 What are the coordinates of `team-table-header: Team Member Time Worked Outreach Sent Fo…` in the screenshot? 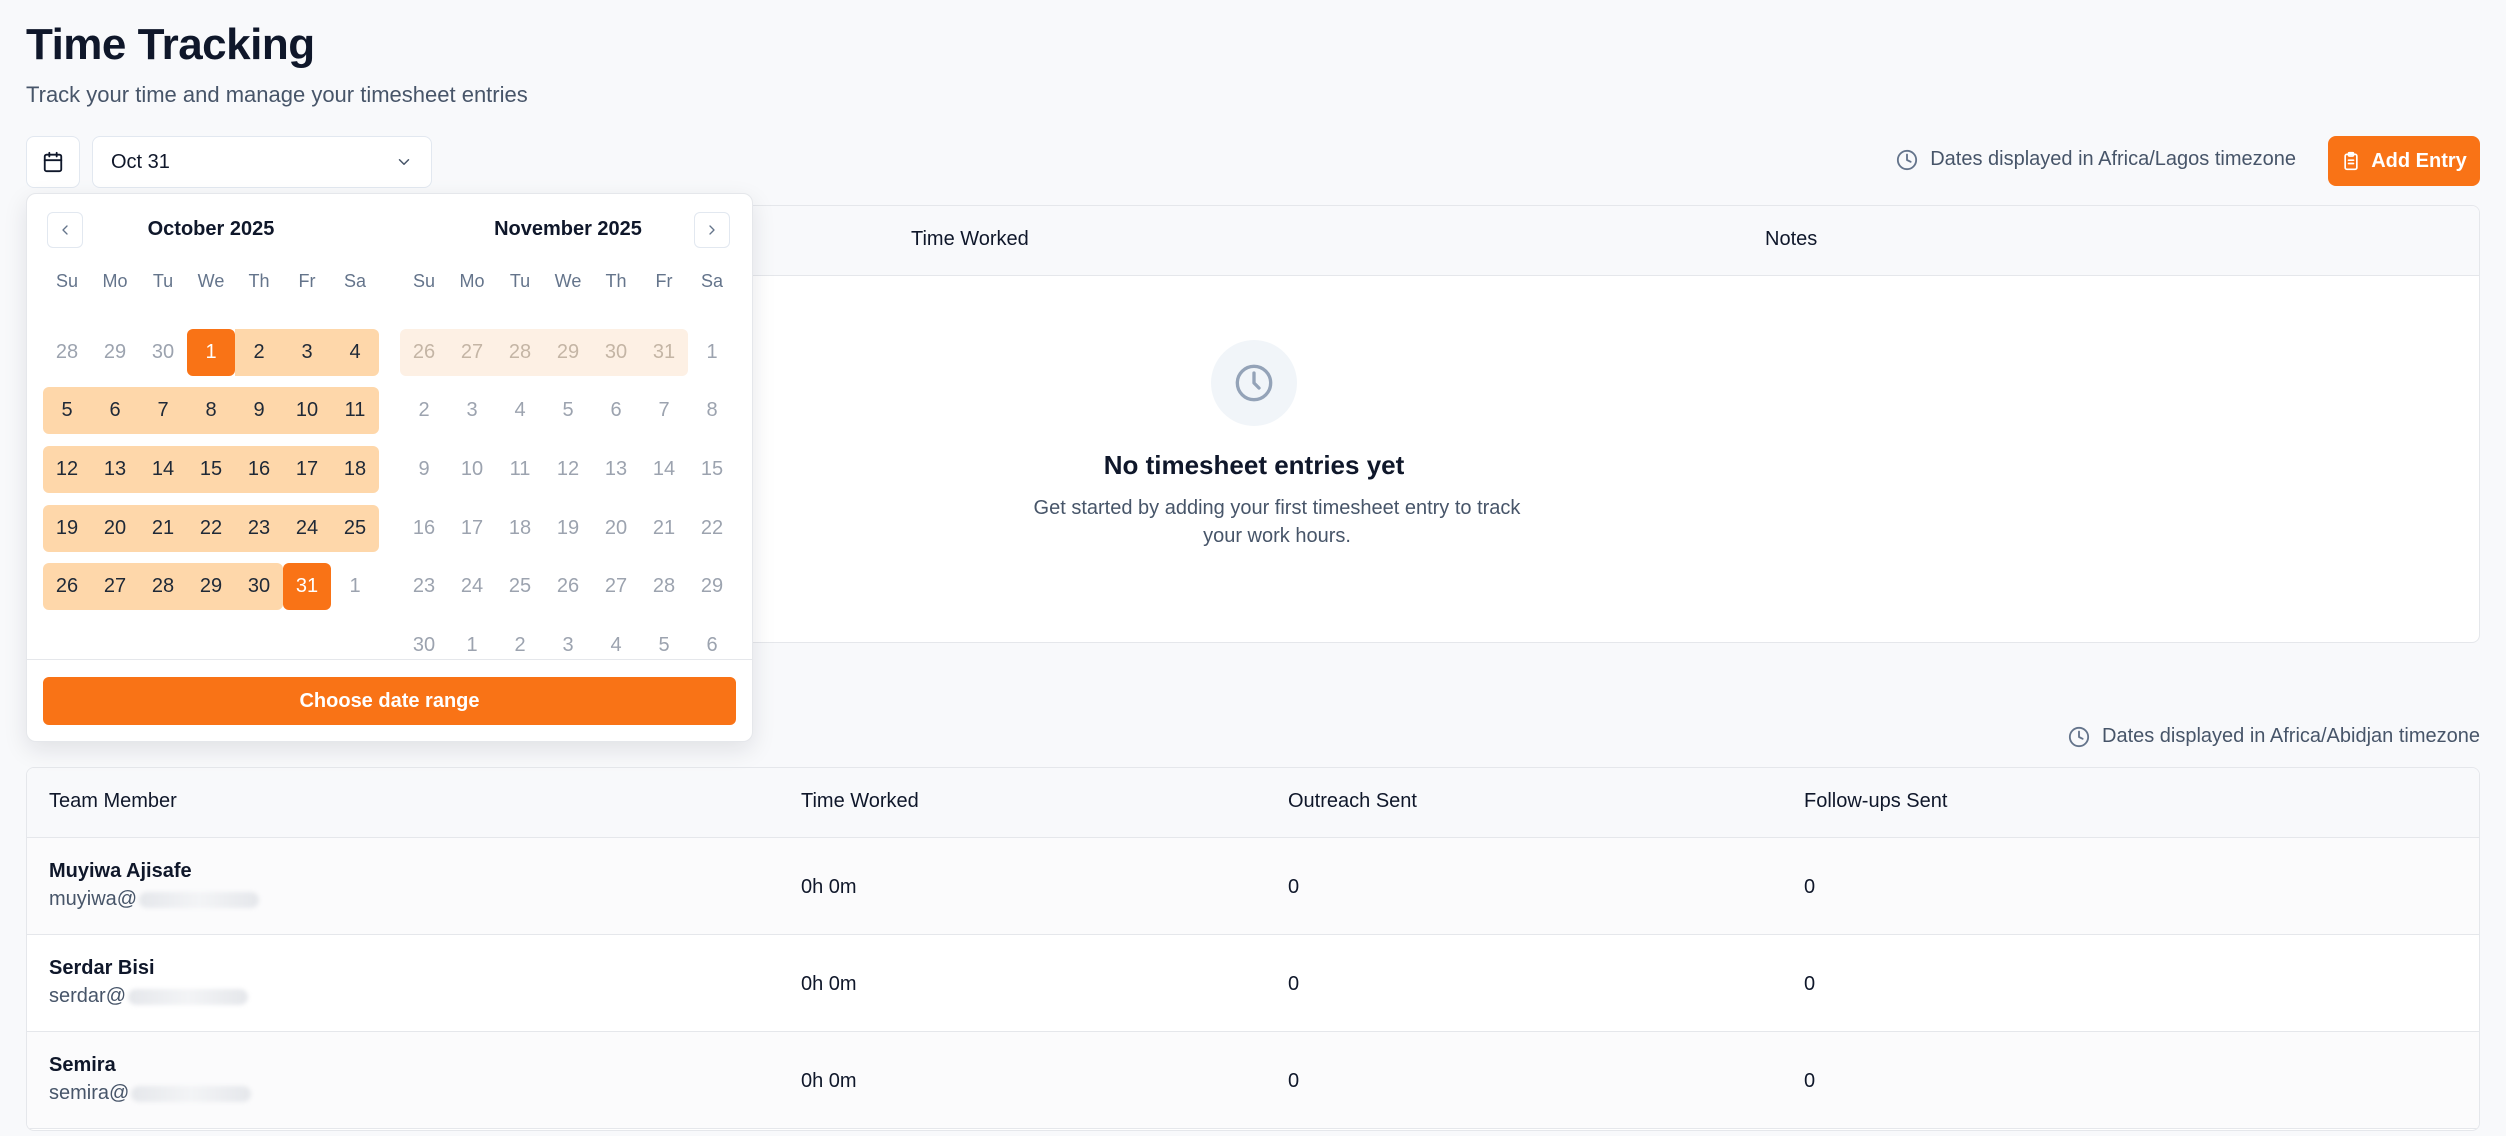 It's located at (1253, 803).